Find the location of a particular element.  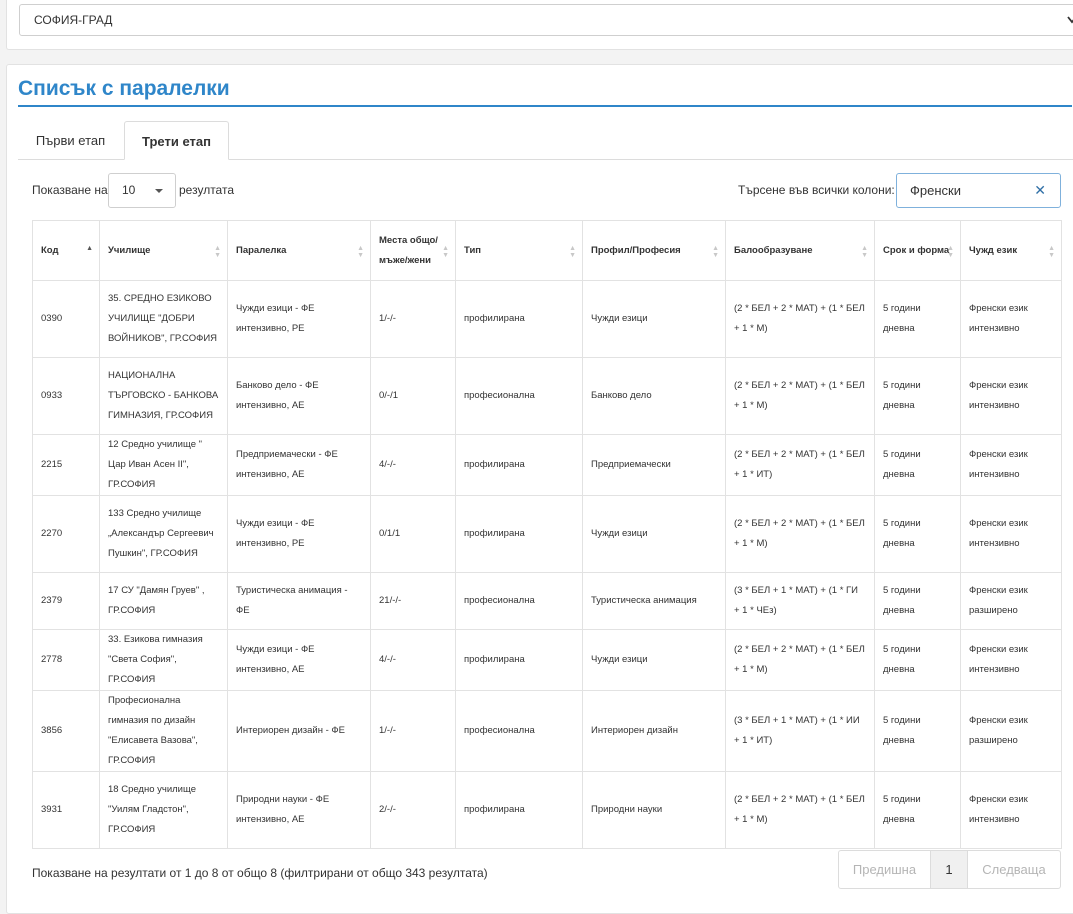

col-header-profile: Профил/Професия ▲ ▼ is located at coordinates (654, 250).